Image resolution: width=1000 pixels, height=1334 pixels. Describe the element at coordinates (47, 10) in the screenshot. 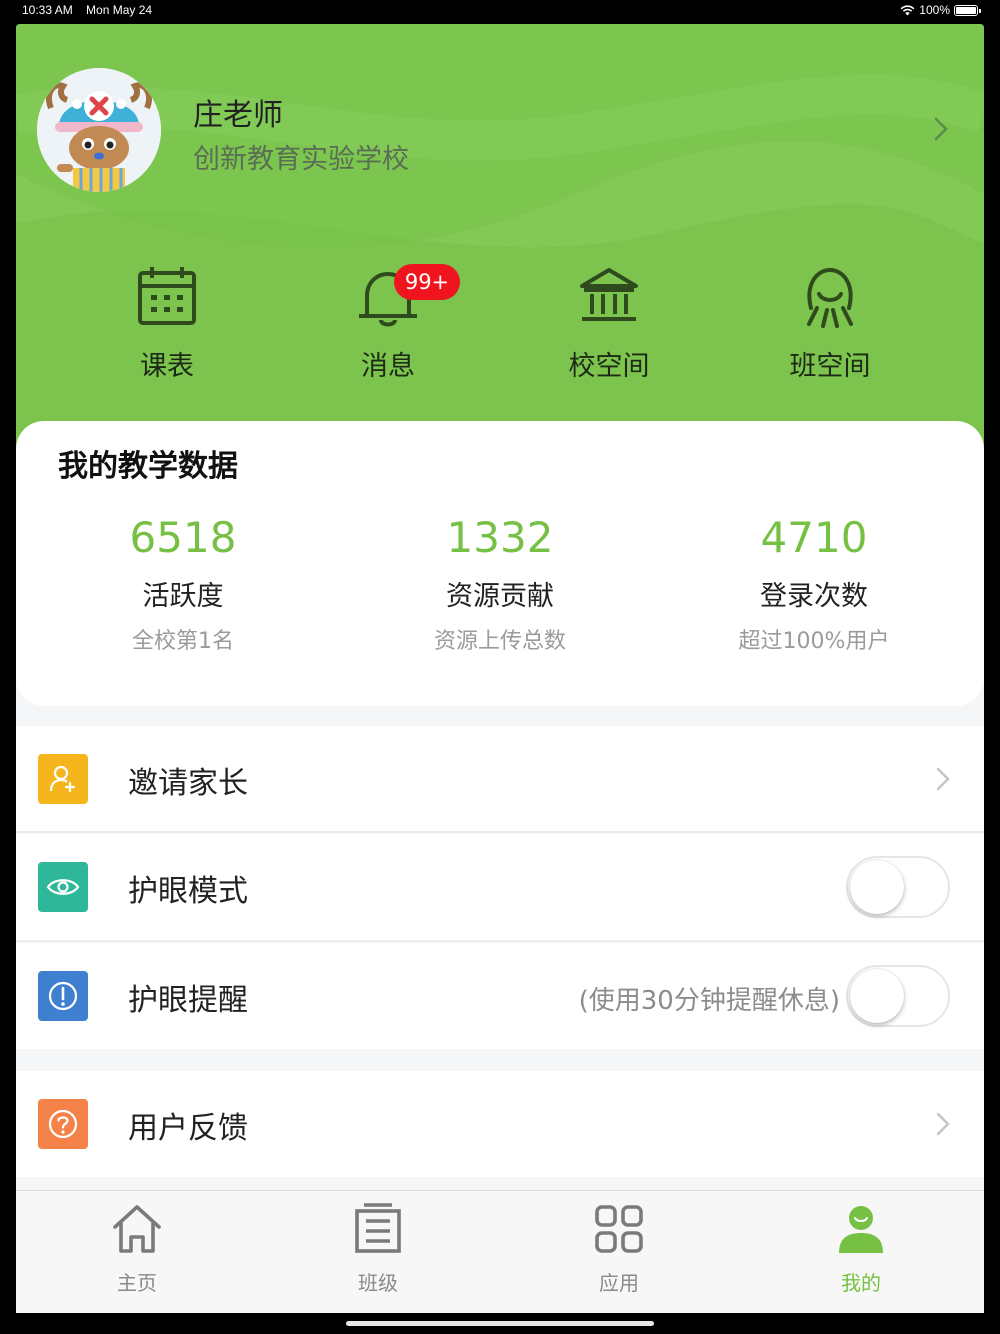

I see `status-time: 10:33 AM` at that location.